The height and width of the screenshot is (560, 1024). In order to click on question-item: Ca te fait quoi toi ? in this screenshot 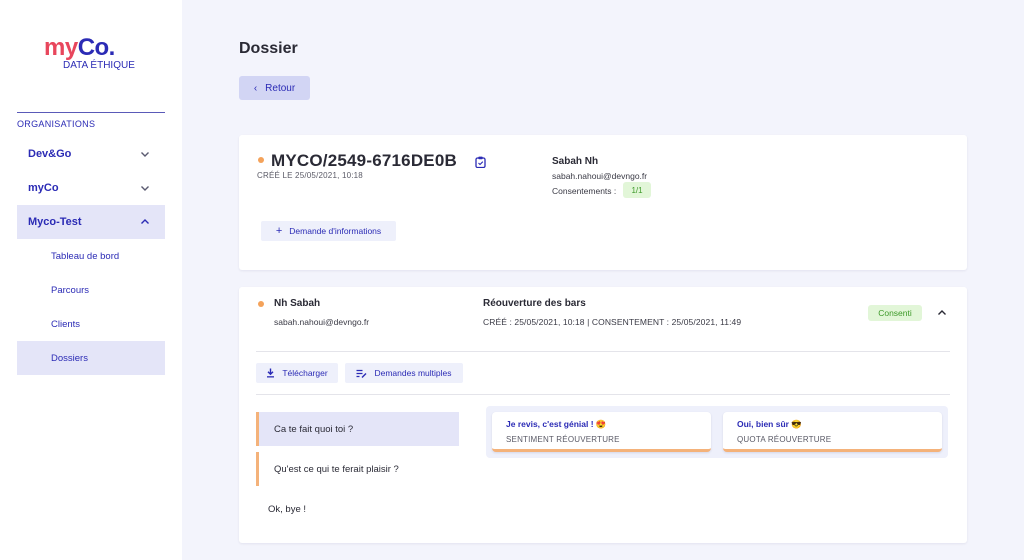, I will do `click(357, 429)`.